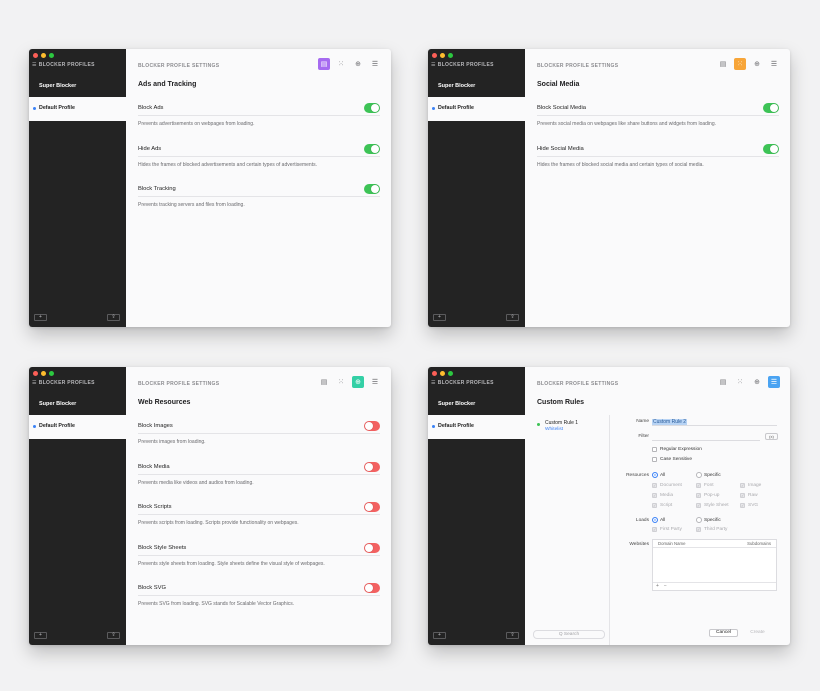  What do you see at coordinates (667, 529) in the screenshot?
I see `load-first-party-checkbox: ✓ First Party` at bounding box center [667, 529].